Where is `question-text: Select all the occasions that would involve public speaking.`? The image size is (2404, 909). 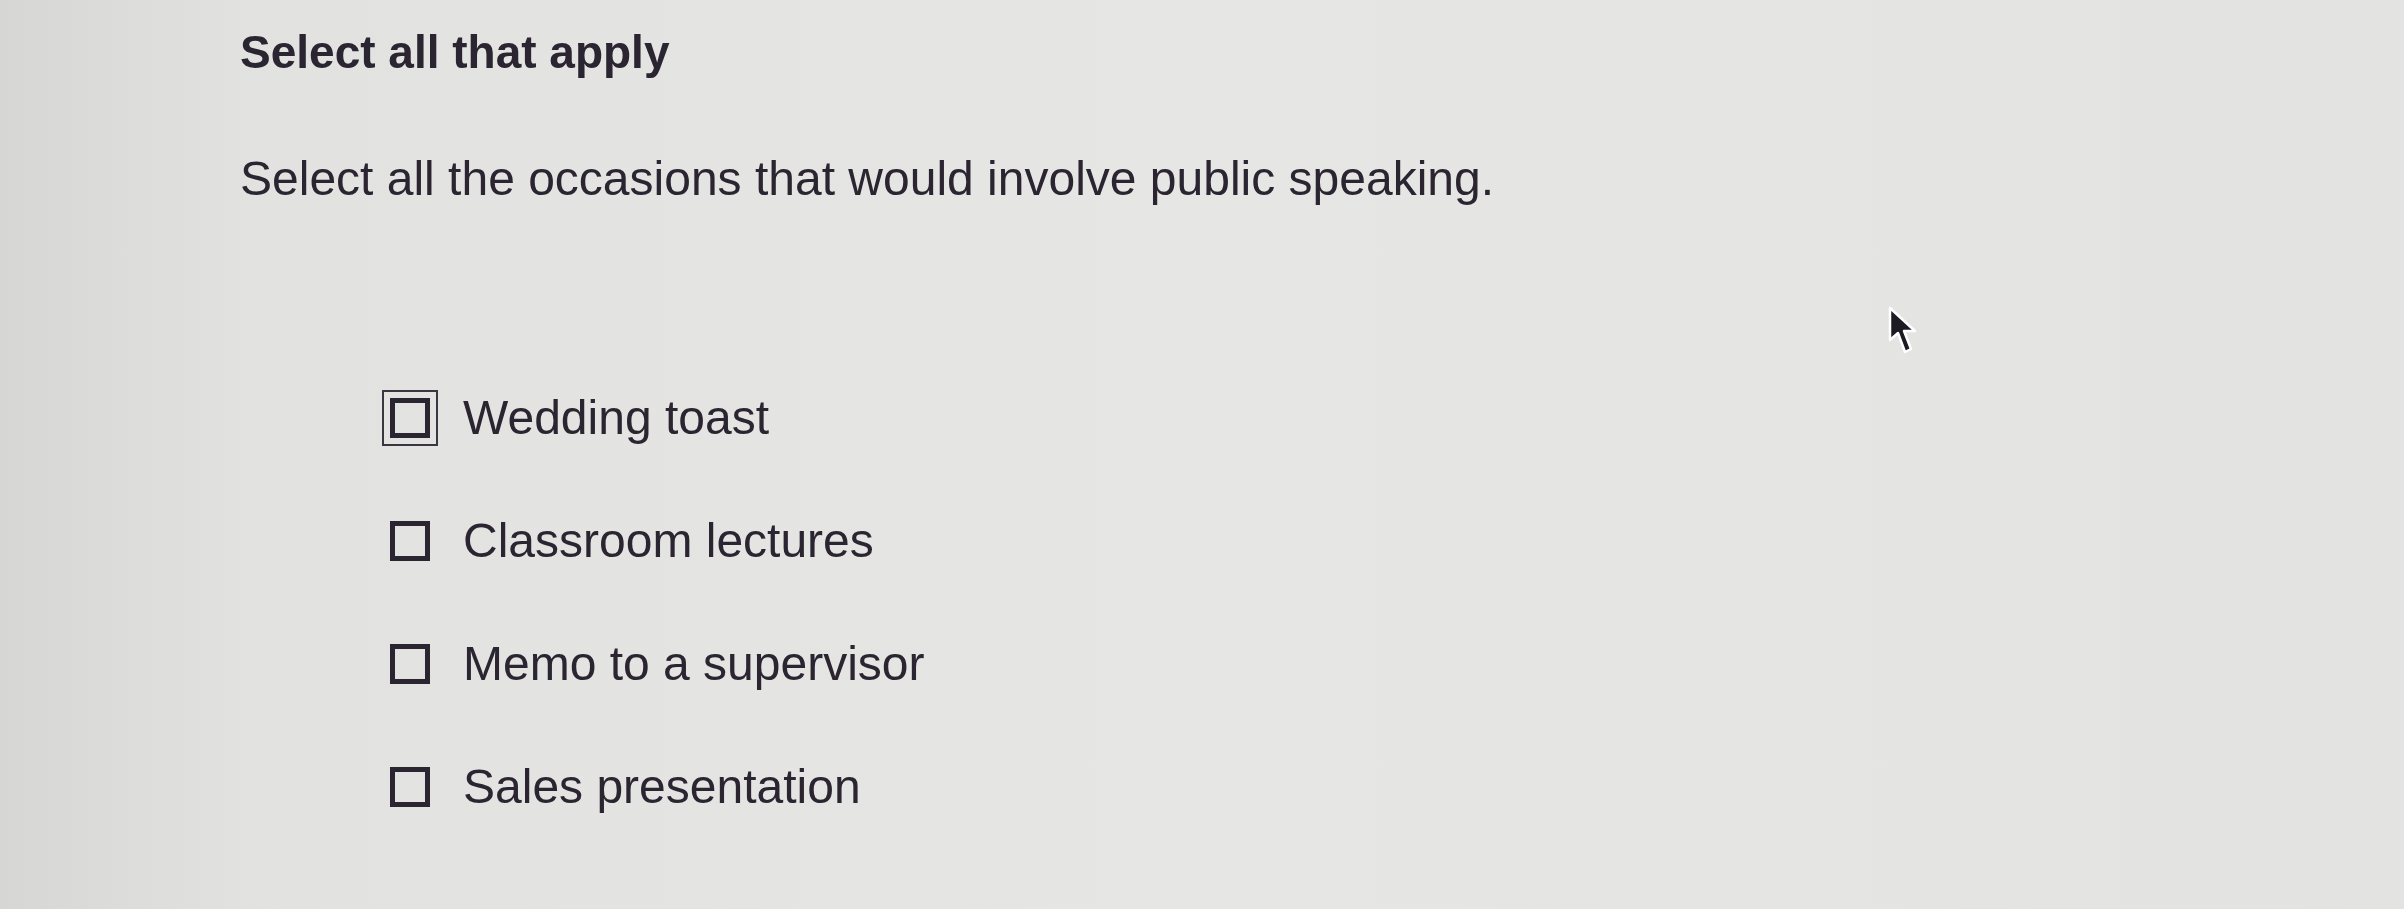
question-text: Select all the occasions that would involve public speaking. is located at coordinates (867, 179).